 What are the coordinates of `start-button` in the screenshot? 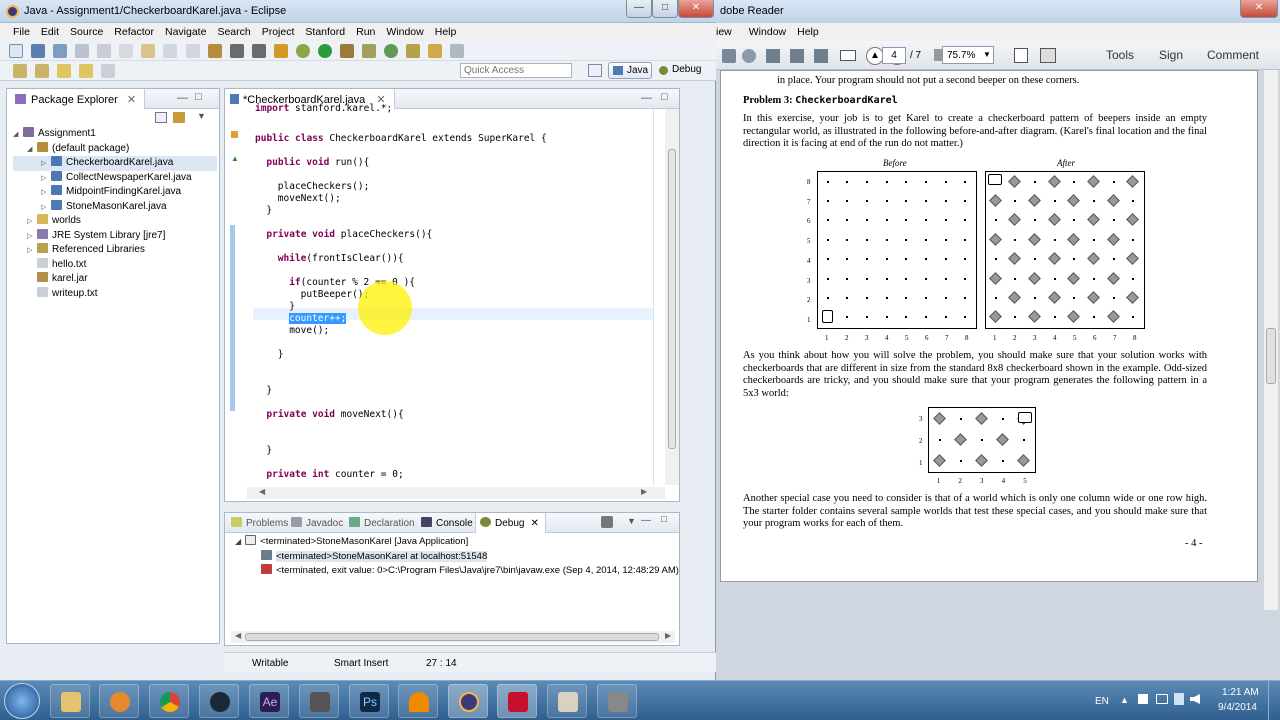 It's located at (22, 701).